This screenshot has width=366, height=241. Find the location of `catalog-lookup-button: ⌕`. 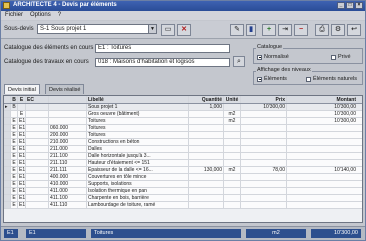

catalog-lookup-button: ⌕ is located at coordinates (239, 61).